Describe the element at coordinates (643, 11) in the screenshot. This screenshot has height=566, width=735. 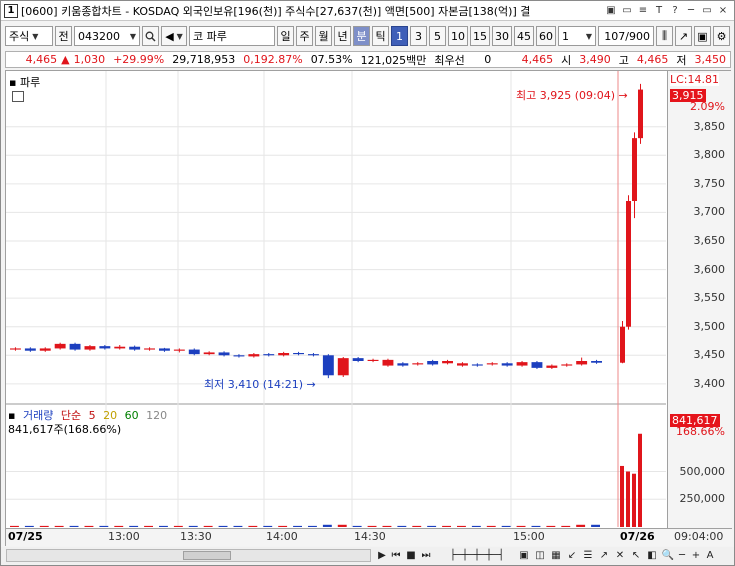
I see `menu-icon: ≡` at that location.